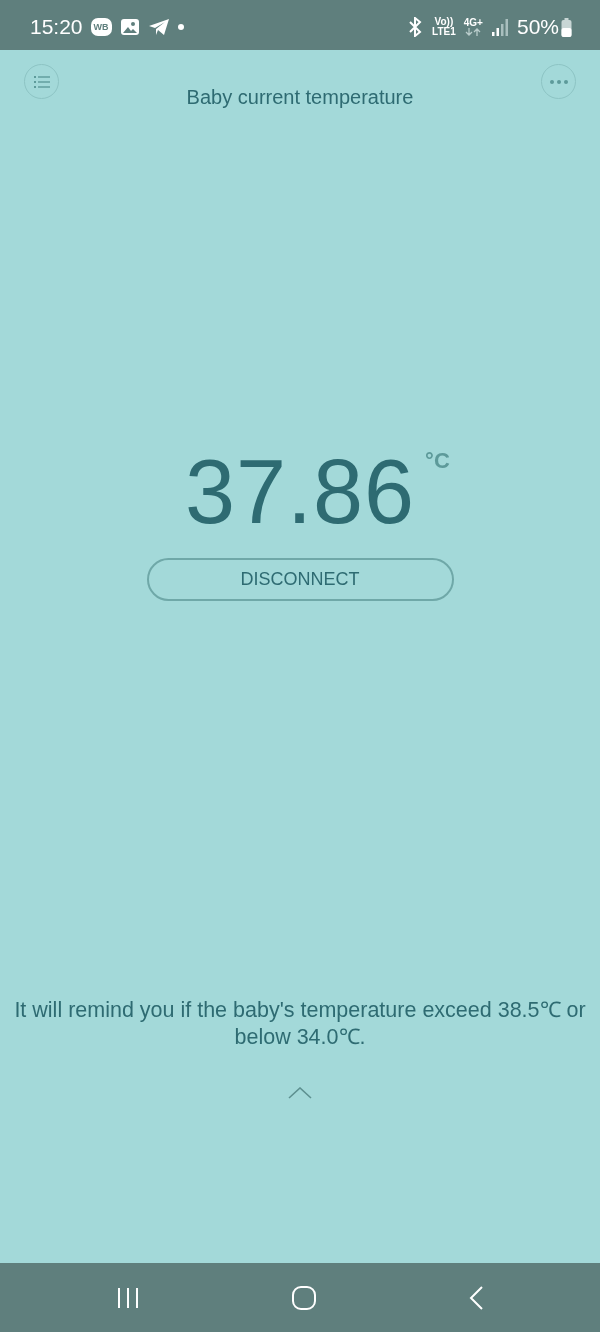 This screenshot has width=600, height=1332. Describe the element at coordinates (300, 1024) in the screenshot. I see `reminder-text: It will remind you if the baby's temperature exceed 38.5℃ or below 34.0℃.` at that location.